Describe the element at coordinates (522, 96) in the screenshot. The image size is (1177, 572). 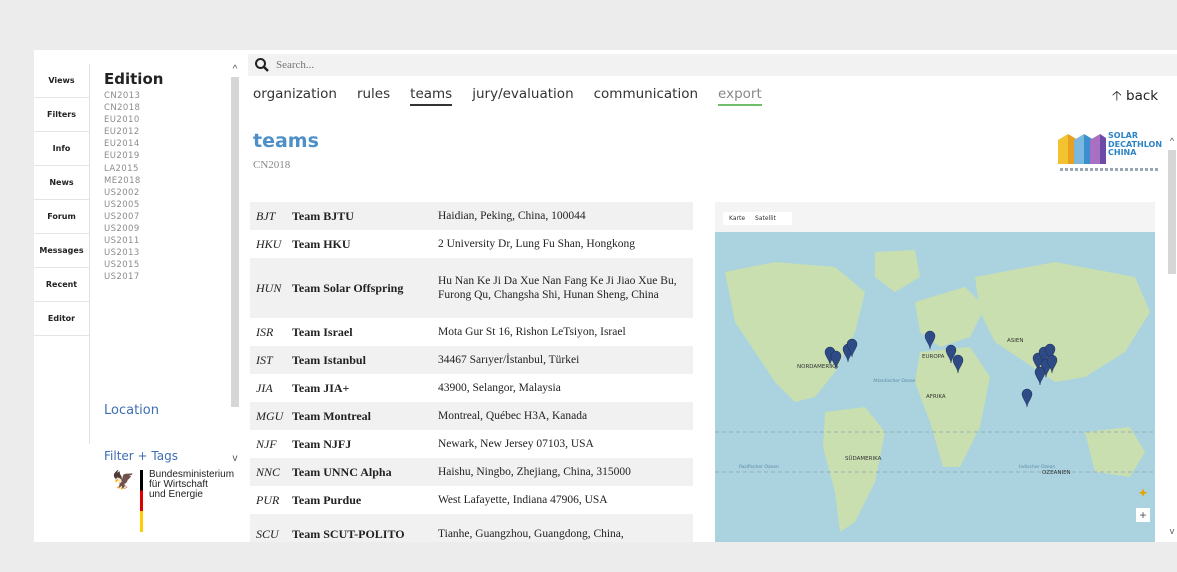
I see `tab-jury-evaluation: jury/evaluation` at that location.